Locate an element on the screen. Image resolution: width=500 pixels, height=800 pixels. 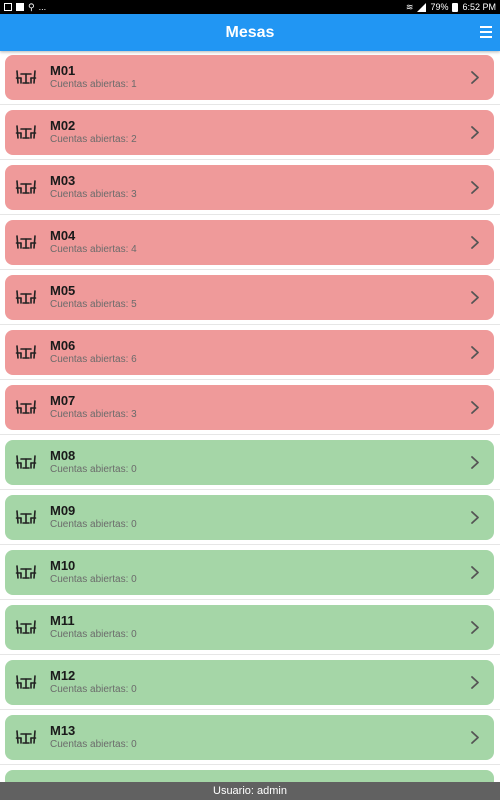
open-accounts-text: Cuentas abiertas: 6 is located at coordinates (93, 359).